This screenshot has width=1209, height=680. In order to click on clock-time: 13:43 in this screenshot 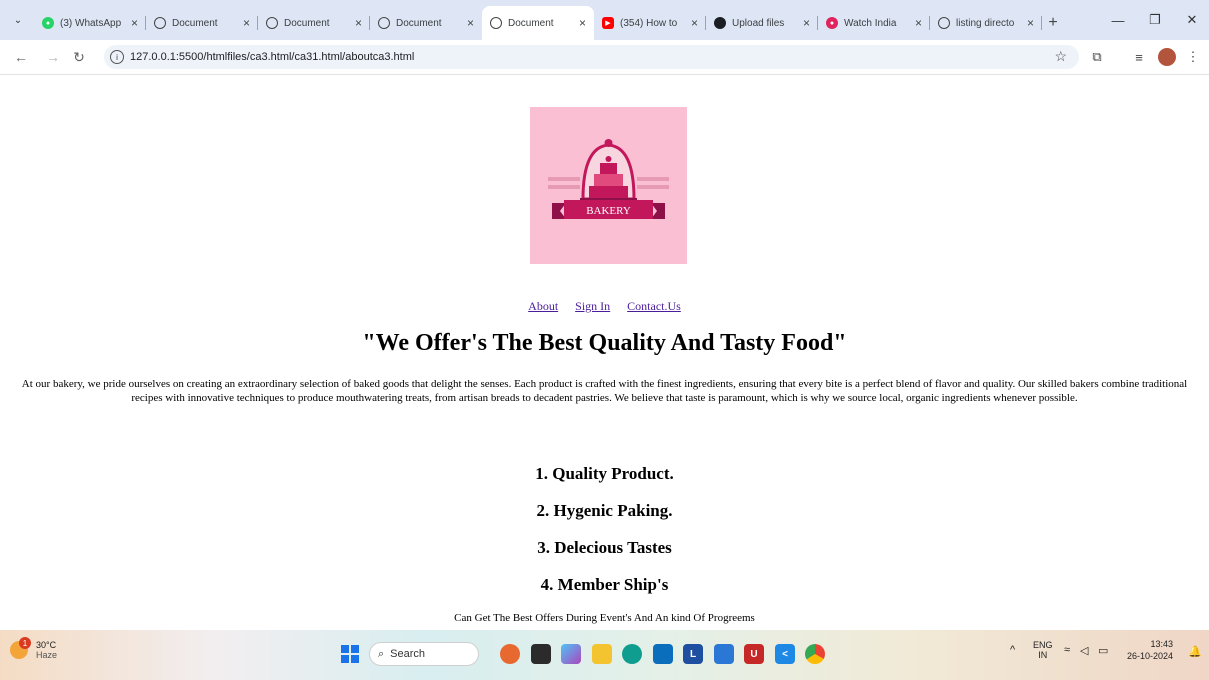, I will do `click(1162, 644)`.